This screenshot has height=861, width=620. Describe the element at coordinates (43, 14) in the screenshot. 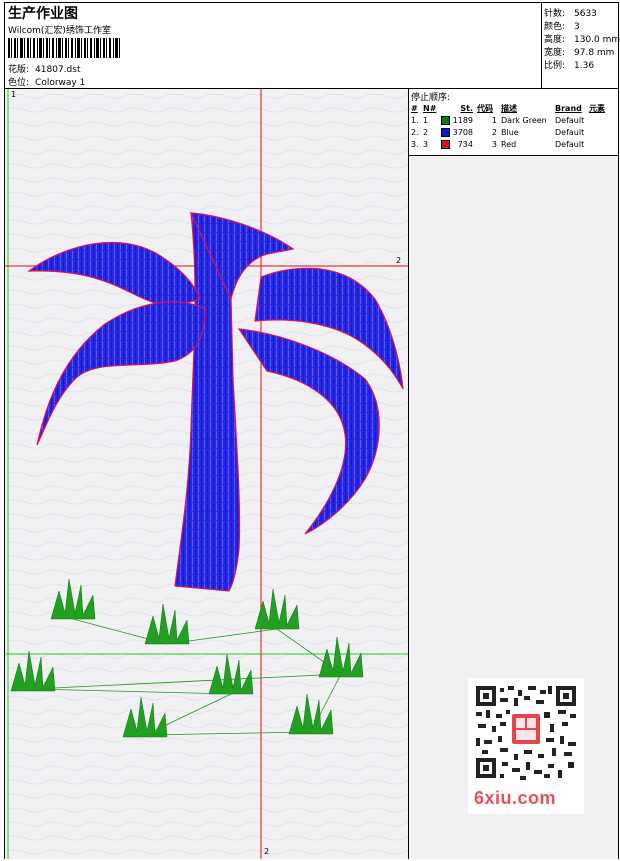

I see `page-title: 生产作业图` at that location.